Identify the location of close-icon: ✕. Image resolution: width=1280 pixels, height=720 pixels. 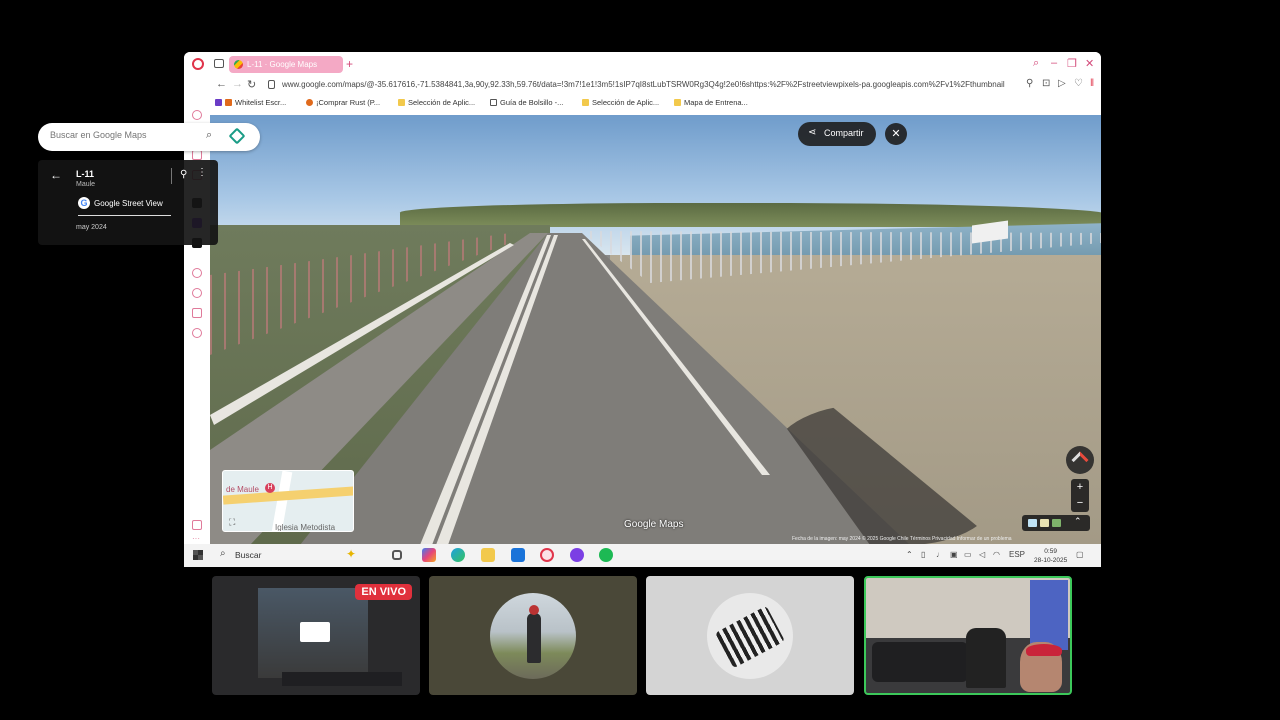
(896, 134).